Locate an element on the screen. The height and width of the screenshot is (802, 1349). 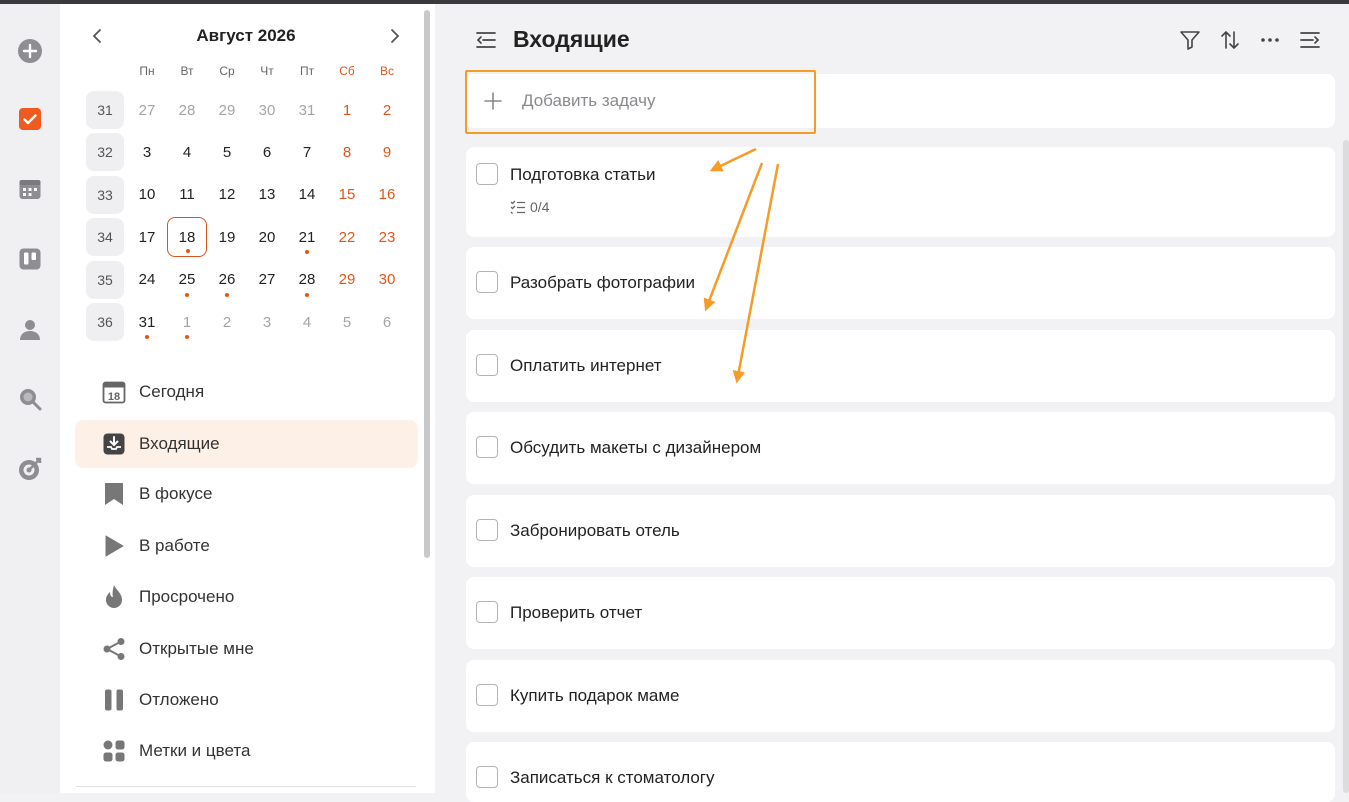
calendar-day-number: 20 is located at coordinates (267, 237).